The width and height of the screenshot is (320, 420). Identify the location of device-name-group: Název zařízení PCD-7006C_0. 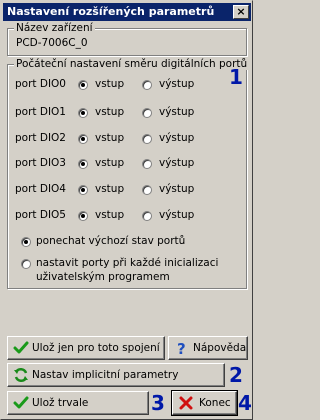
(127, 39).